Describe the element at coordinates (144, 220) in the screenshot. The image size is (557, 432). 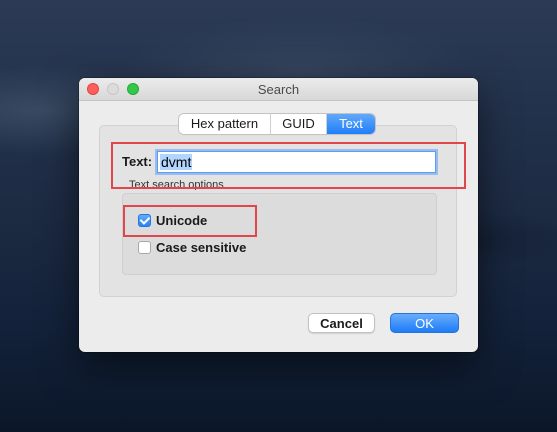
I see `unicode-checkbox` at that location.